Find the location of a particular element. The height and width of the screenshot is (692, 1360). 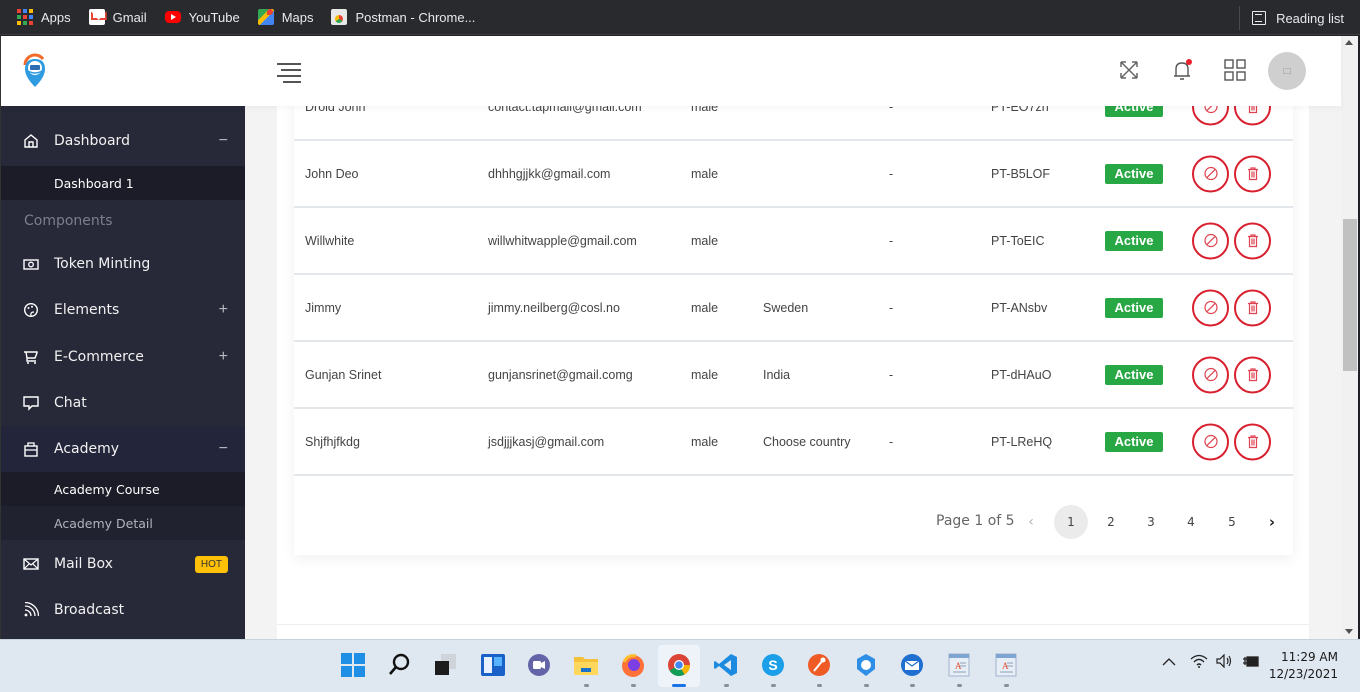

sidebar-item-token-minting: Token Minting is located at coordinates (123, 264).